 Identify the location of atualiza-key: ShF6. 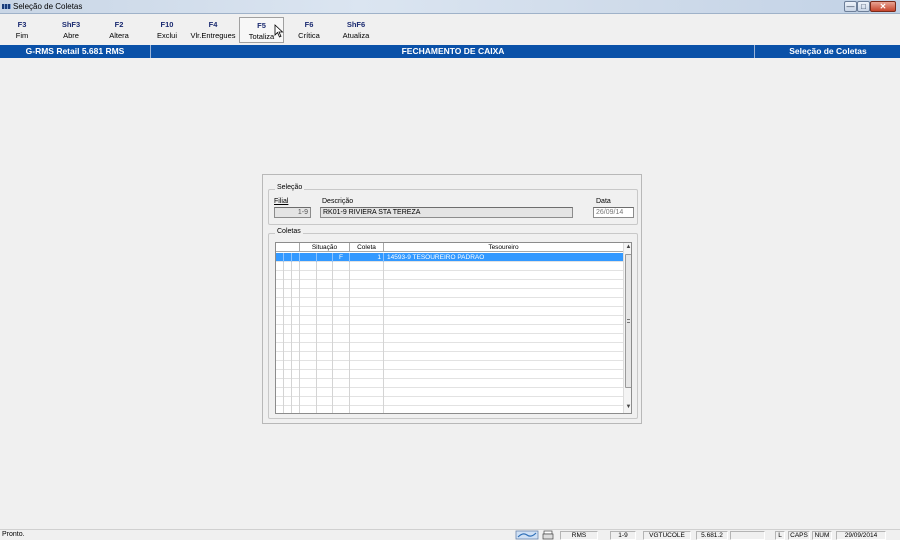
(356, 24).